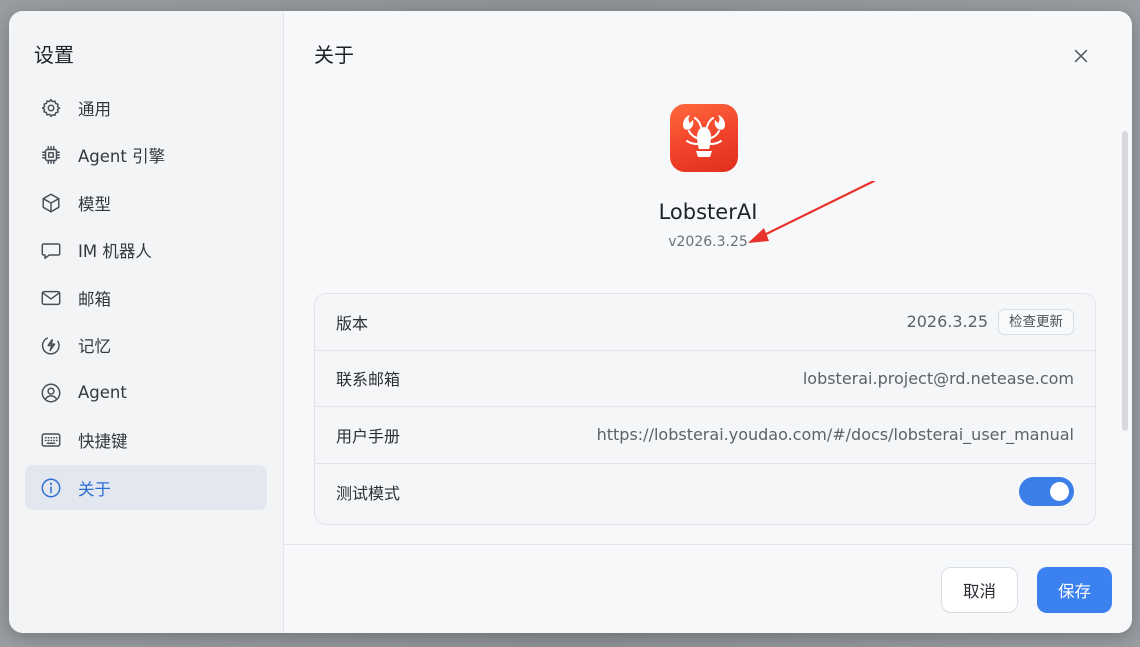 The image size is (1140, 647). Describe the element at coordinates (1074, 590) in the screenshot. I see `save-button: 保存` at that location.